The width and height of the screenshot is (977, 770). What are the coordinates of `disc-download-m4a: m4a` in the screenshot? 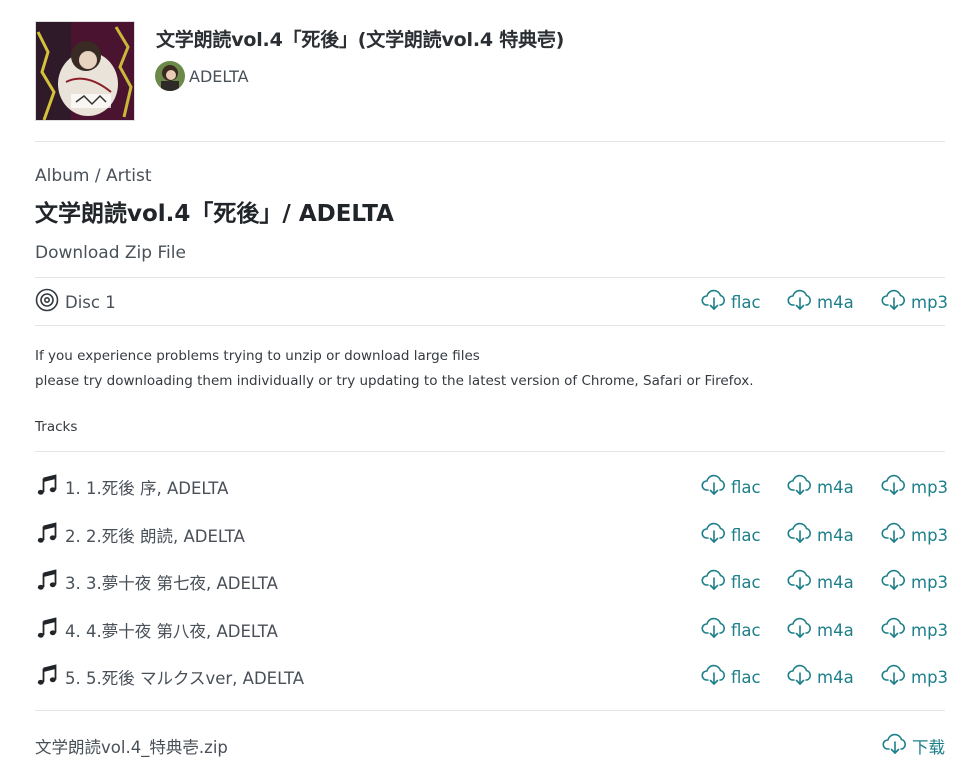 It's located at (820, 302).